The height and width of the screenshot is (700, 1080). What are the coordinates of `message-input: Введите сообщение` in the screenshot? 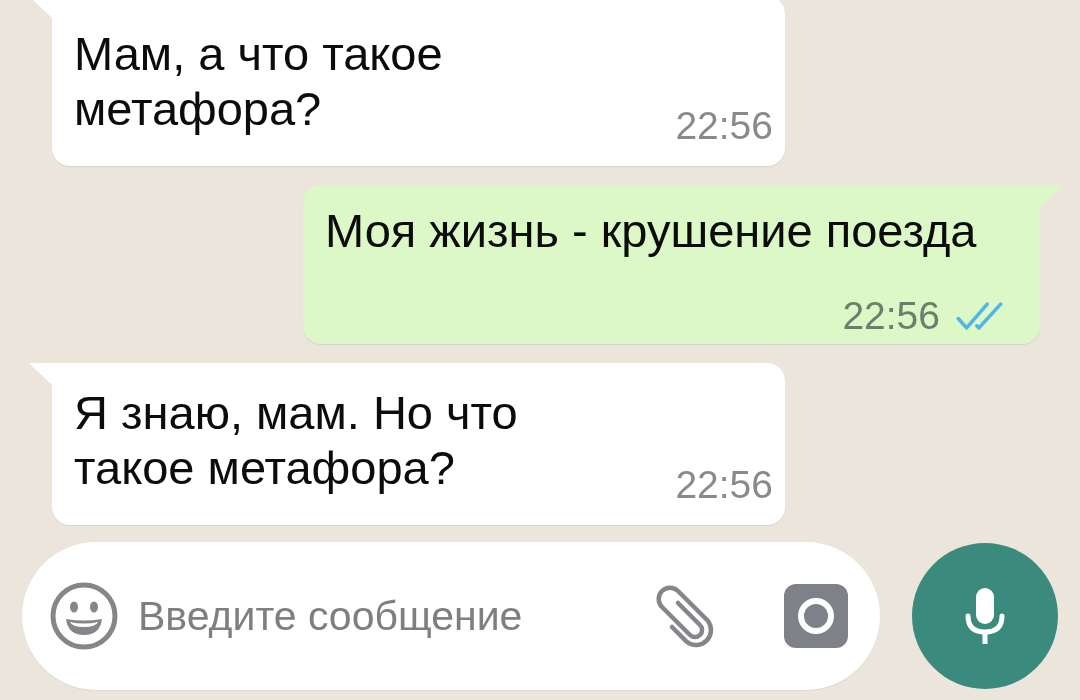 It's located at (383, 616).